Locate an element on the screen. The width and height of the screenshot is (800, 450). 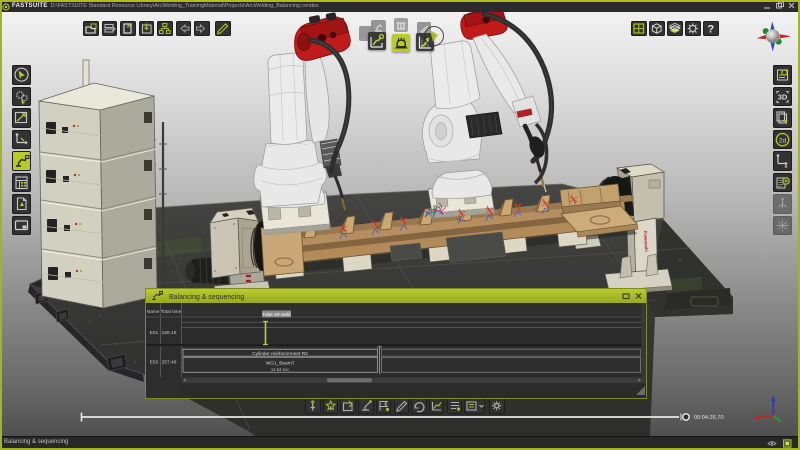
svg-text: Tube 1R weld is located at coordinates (276, 314).